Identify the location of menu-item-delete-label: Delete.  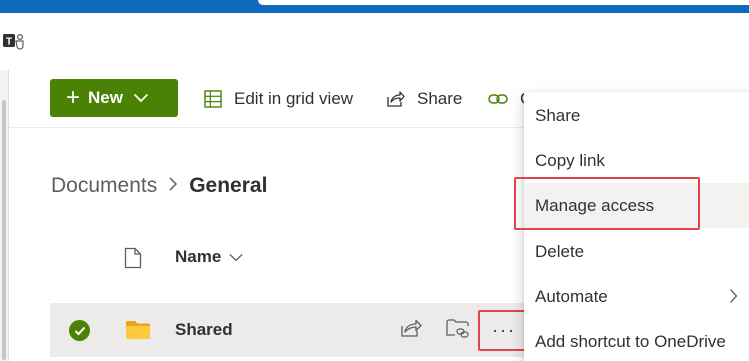
(560, 251).